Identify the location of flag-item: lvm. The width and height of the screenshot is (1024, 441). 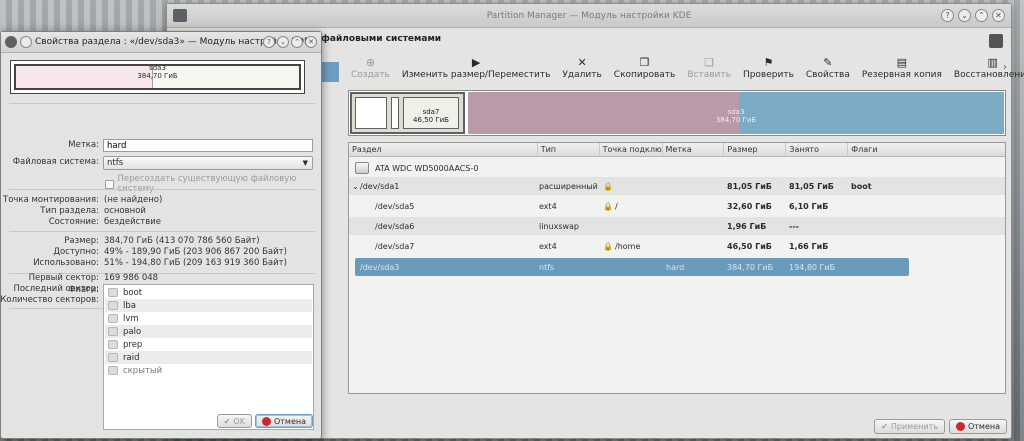
(208, 318).